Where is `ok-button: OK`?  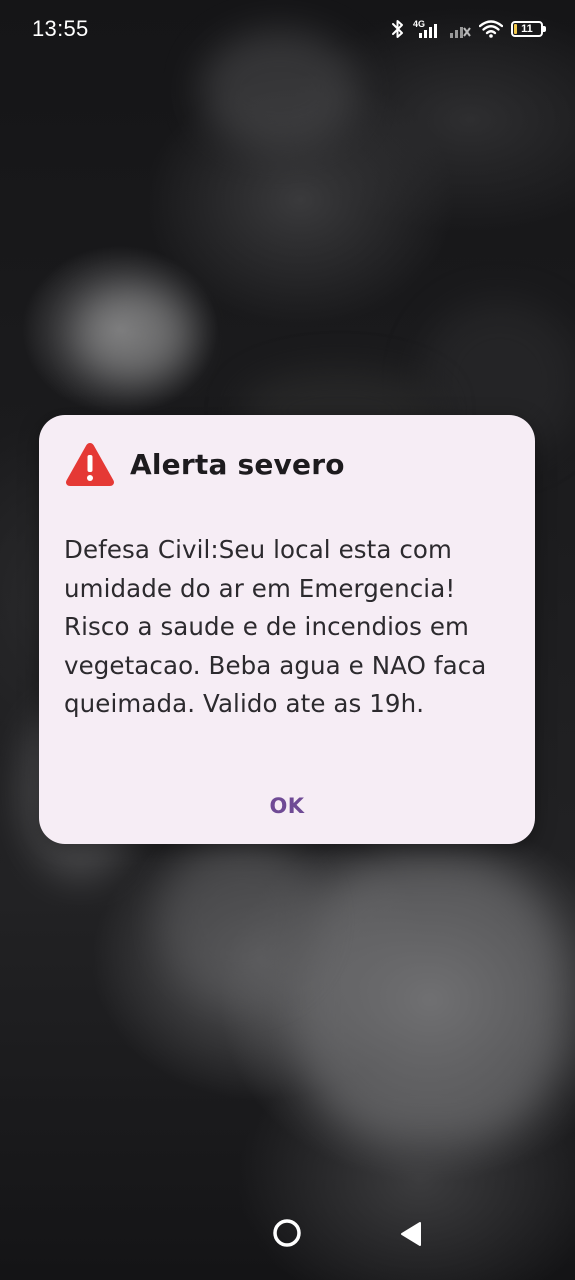 ok-button: OK is located at coordinates (286, 806).